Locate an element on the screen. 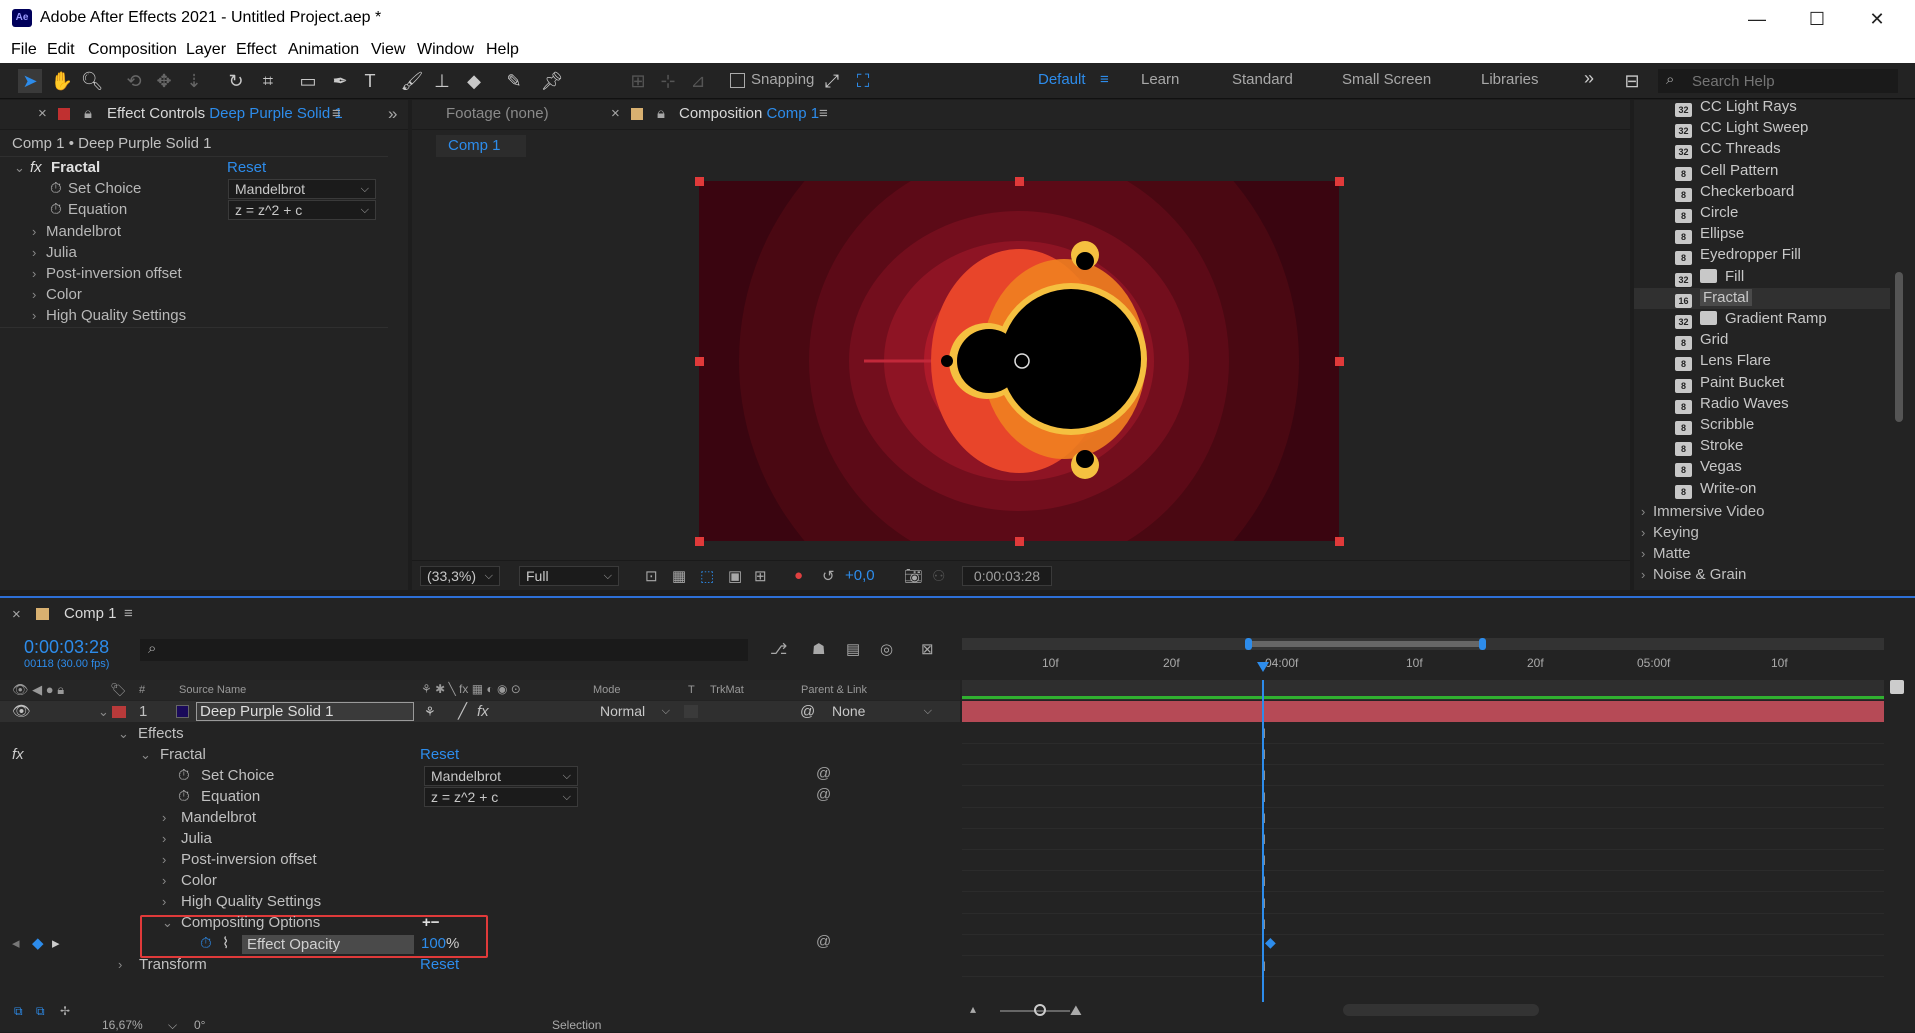 The height and width of the screenshot is (1033, 1915). workspace-learn: Learn is located at coordinates (1160, 79).